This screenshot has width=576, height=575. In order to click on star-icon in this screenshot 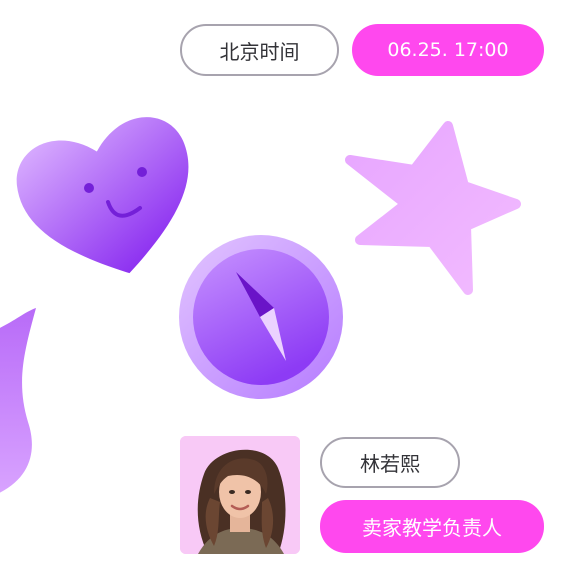, I will do `click(433, 208)`.